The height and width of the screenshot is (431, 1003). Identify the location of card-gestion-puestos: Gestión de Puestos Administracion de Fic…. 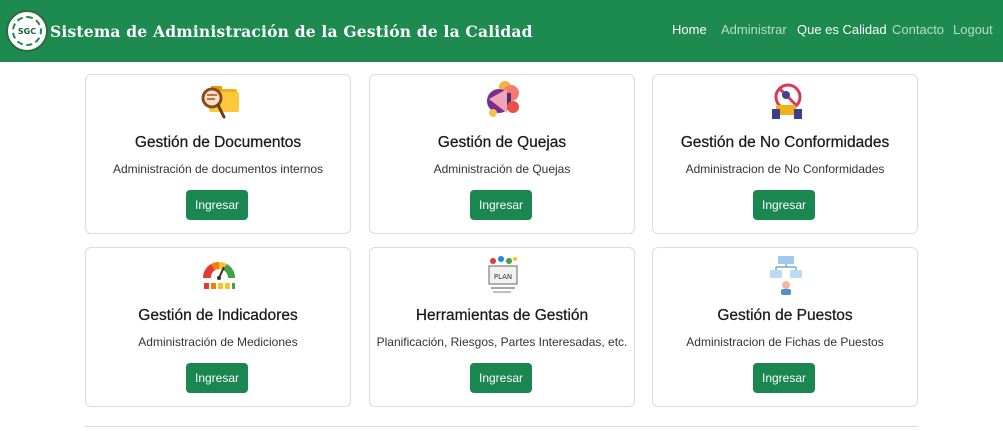
(785, 327).